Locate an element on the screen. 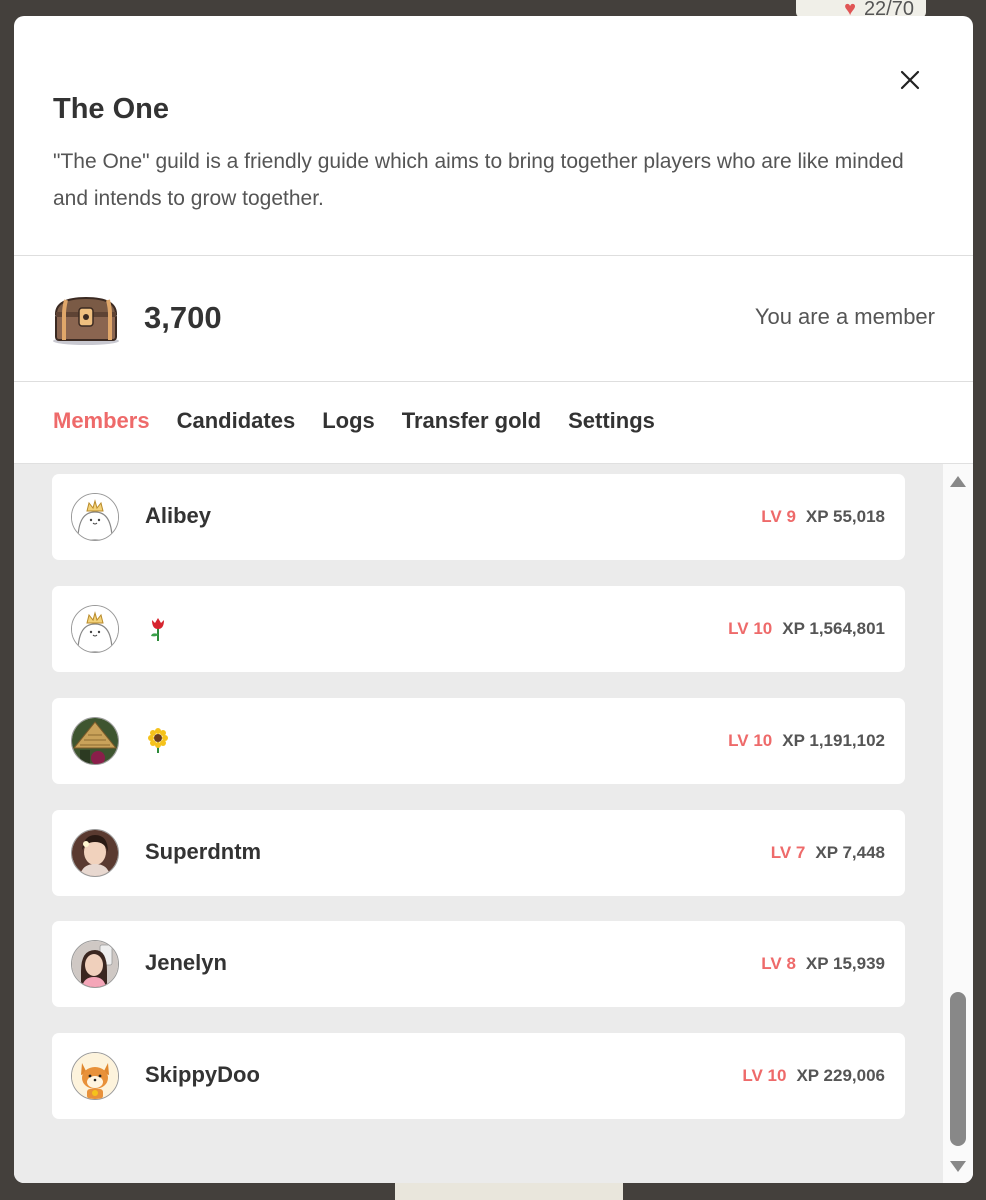 Image resolution: width=986 pixels, height=1200 pixels. member-stats: LV 9 XP 55,018 is located at coordinates (823, 517).